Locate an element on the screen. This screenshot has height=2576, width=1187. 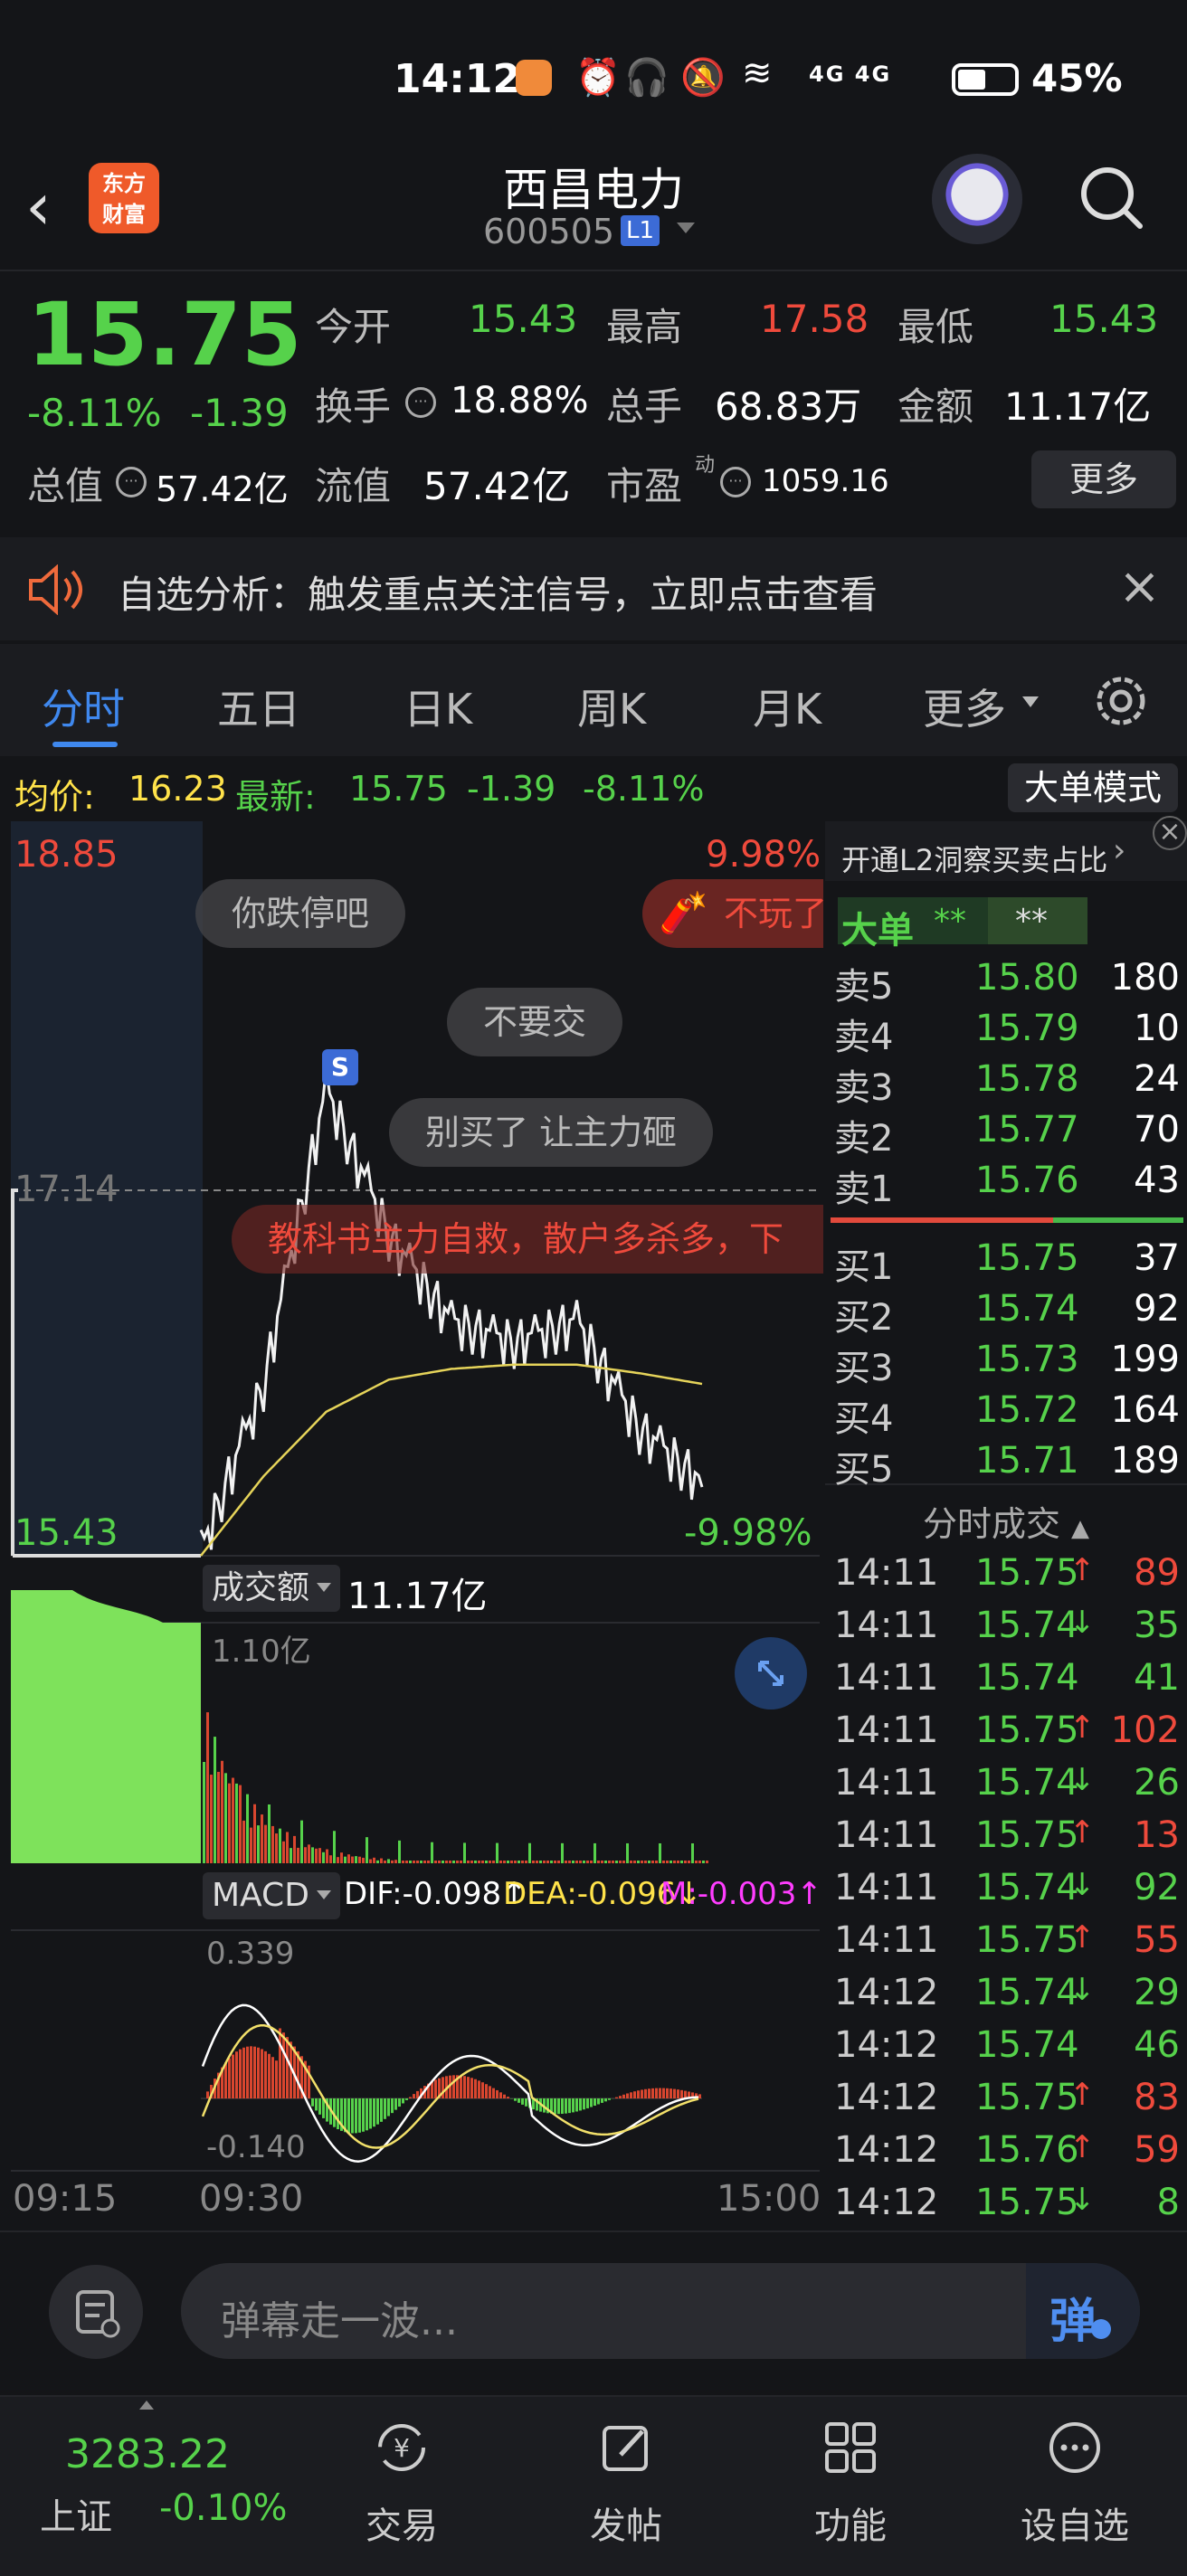
big-order-mode-button: 大单模式 is located at coordinates (1093, 787).